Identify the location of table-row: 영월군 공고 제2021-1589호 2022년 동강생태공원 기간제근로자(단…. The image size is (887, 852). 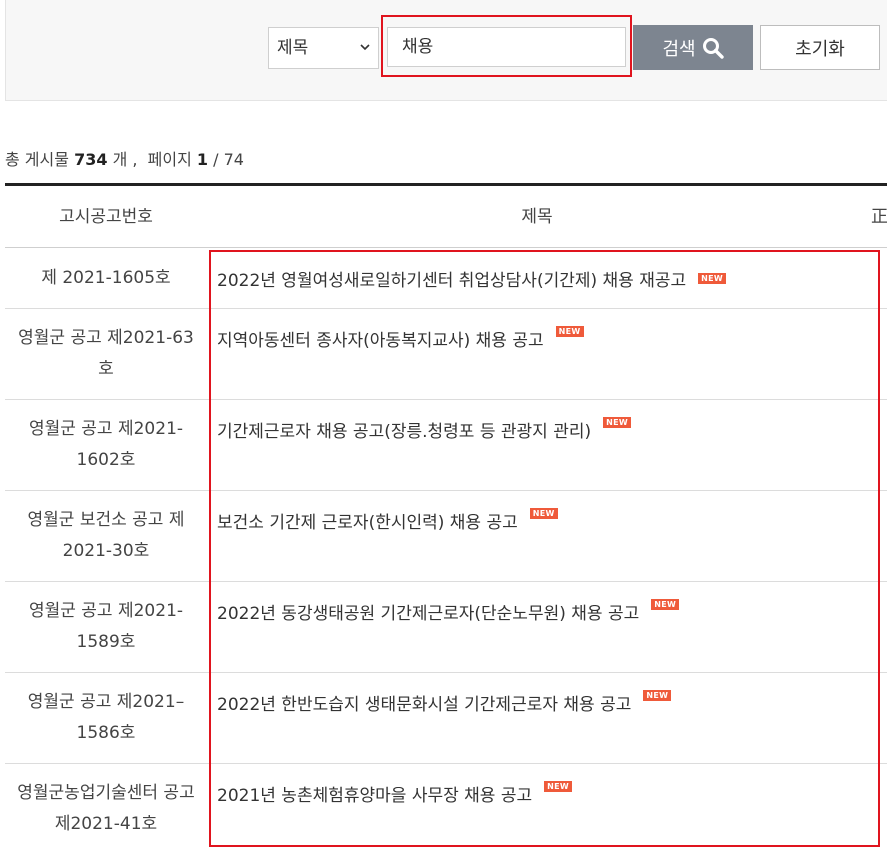
(446, 627).